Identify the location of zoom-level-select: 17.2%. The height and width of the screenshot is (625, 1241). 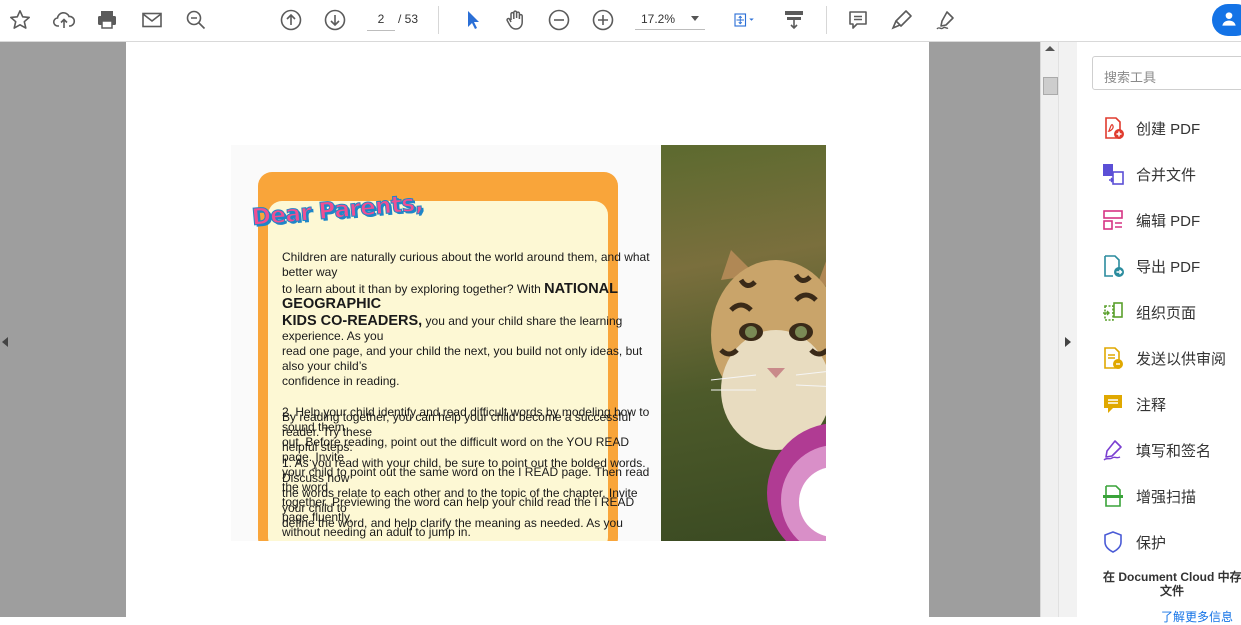
(670, 19).